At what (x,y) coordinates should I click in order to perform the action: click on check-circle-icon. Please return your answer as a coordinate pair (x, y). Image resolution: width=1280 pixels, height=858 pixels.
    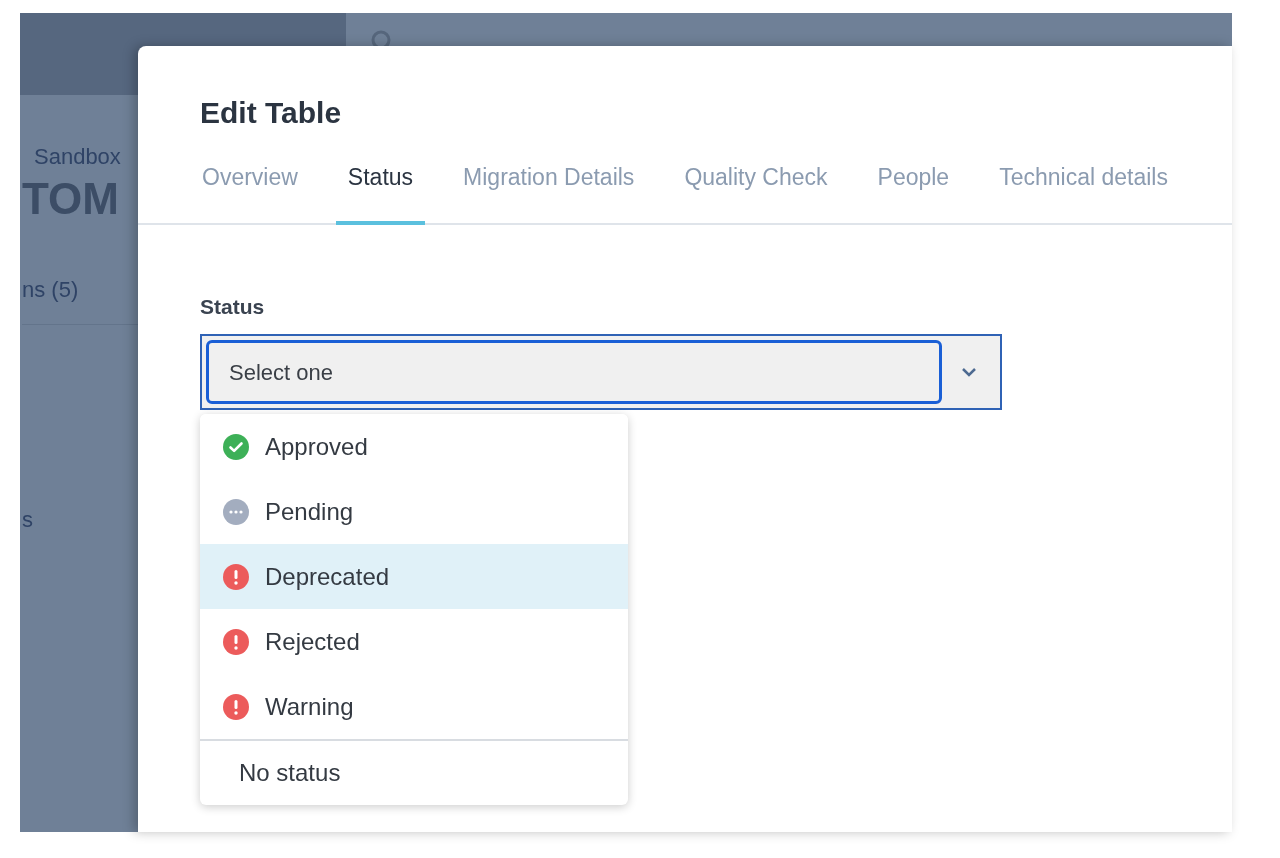
    Looking at the image, I should click on (236, 446).